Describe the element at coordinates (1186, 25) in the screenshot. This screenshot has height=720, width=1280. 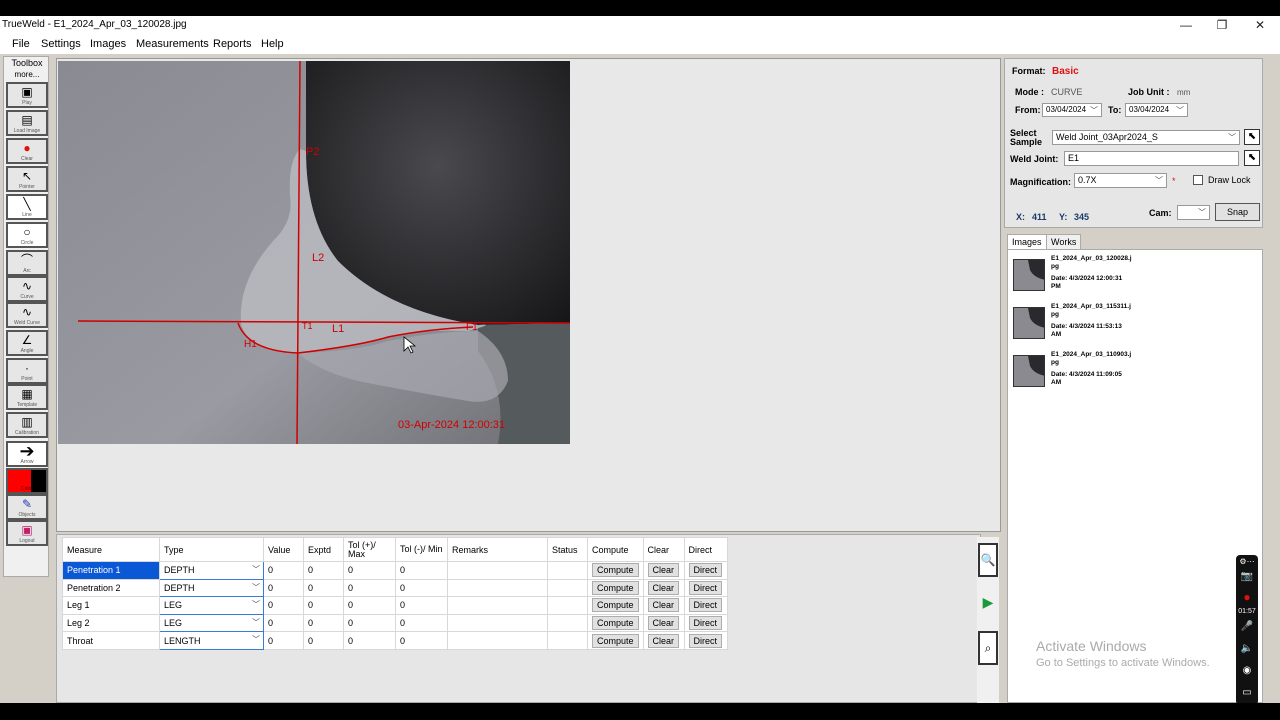
I see `minimize-button: —` at that location.